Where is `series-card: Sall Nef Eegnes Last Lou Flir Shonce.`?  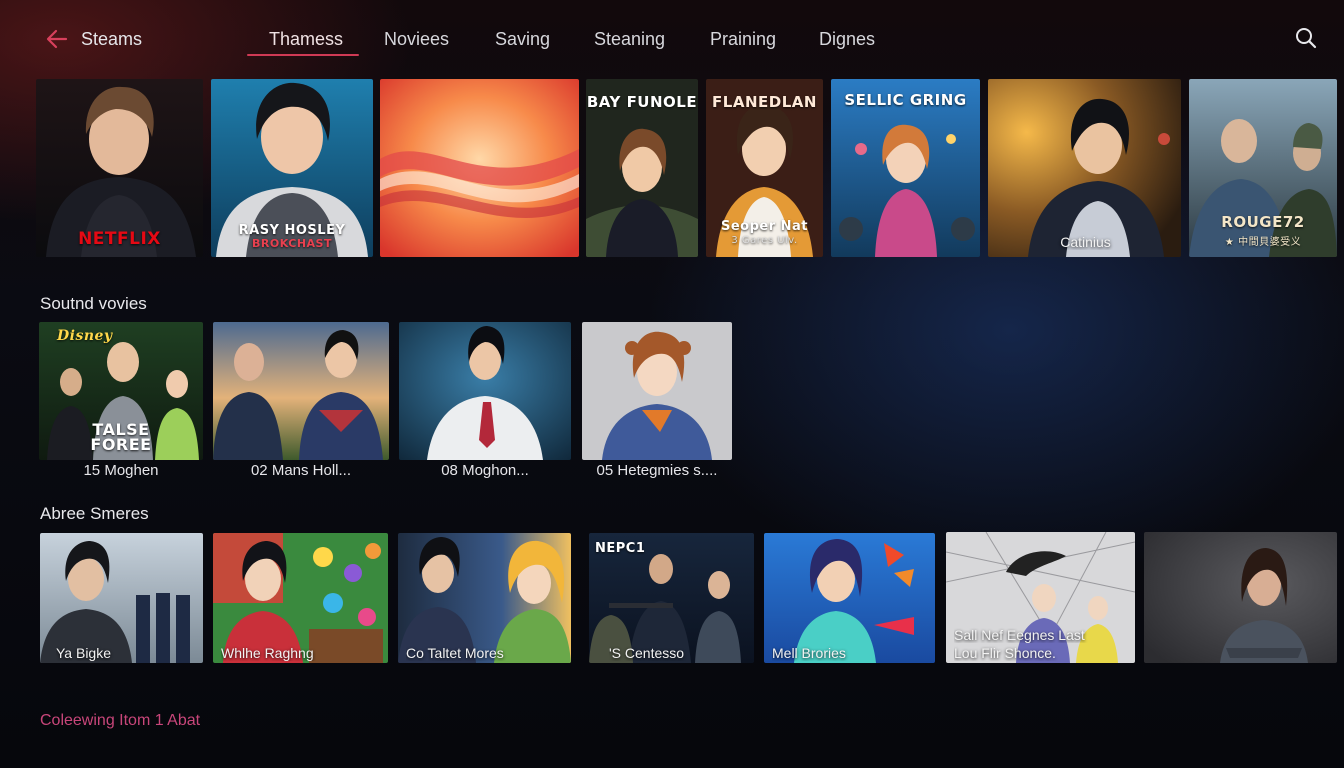 series-card: Sall Nef Eegnes Last Lou Flir Shonce. is located at coordinates (1040, 597).